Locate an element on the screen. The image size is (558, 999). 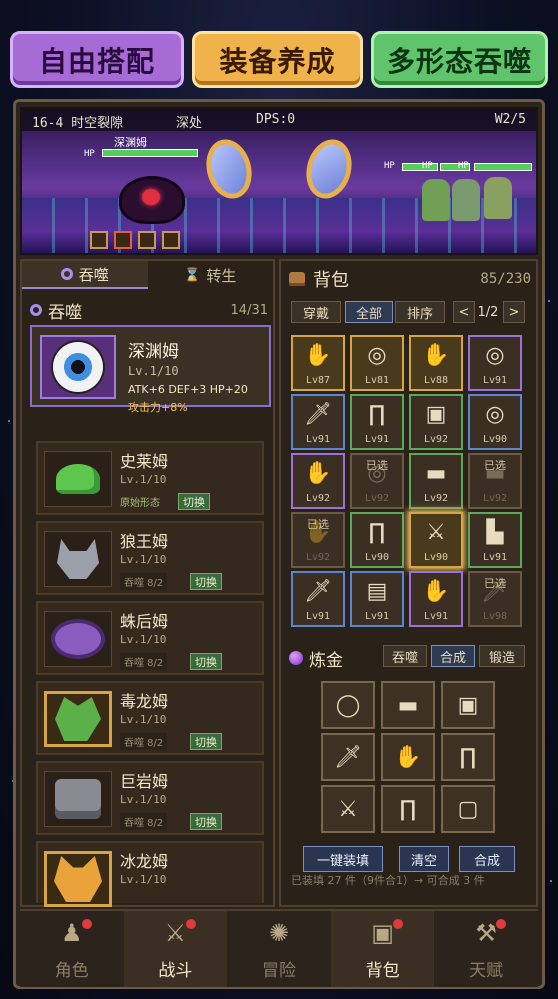
bag-item-slot: ✋ Lv92 已选 is located at coordinates (318, 540).